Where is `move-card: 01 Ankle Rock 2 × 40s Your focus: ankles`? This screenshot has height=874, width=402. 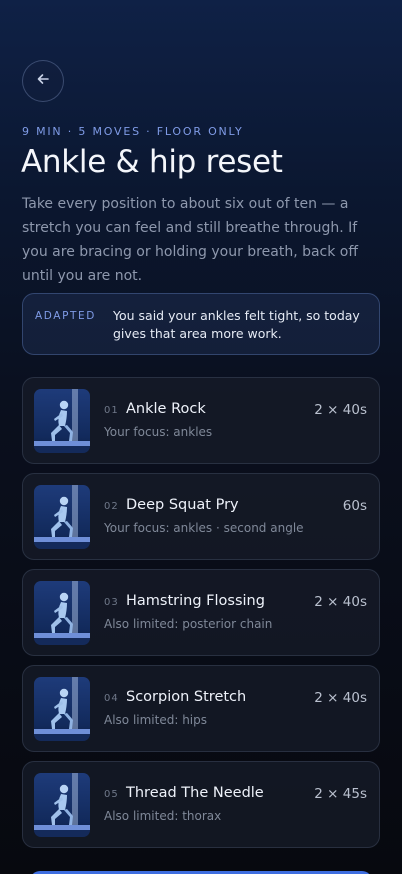
move-card: 01 Ankle Rock 2 × 40s Your focus: ankles is located at coordinates (201, 420).